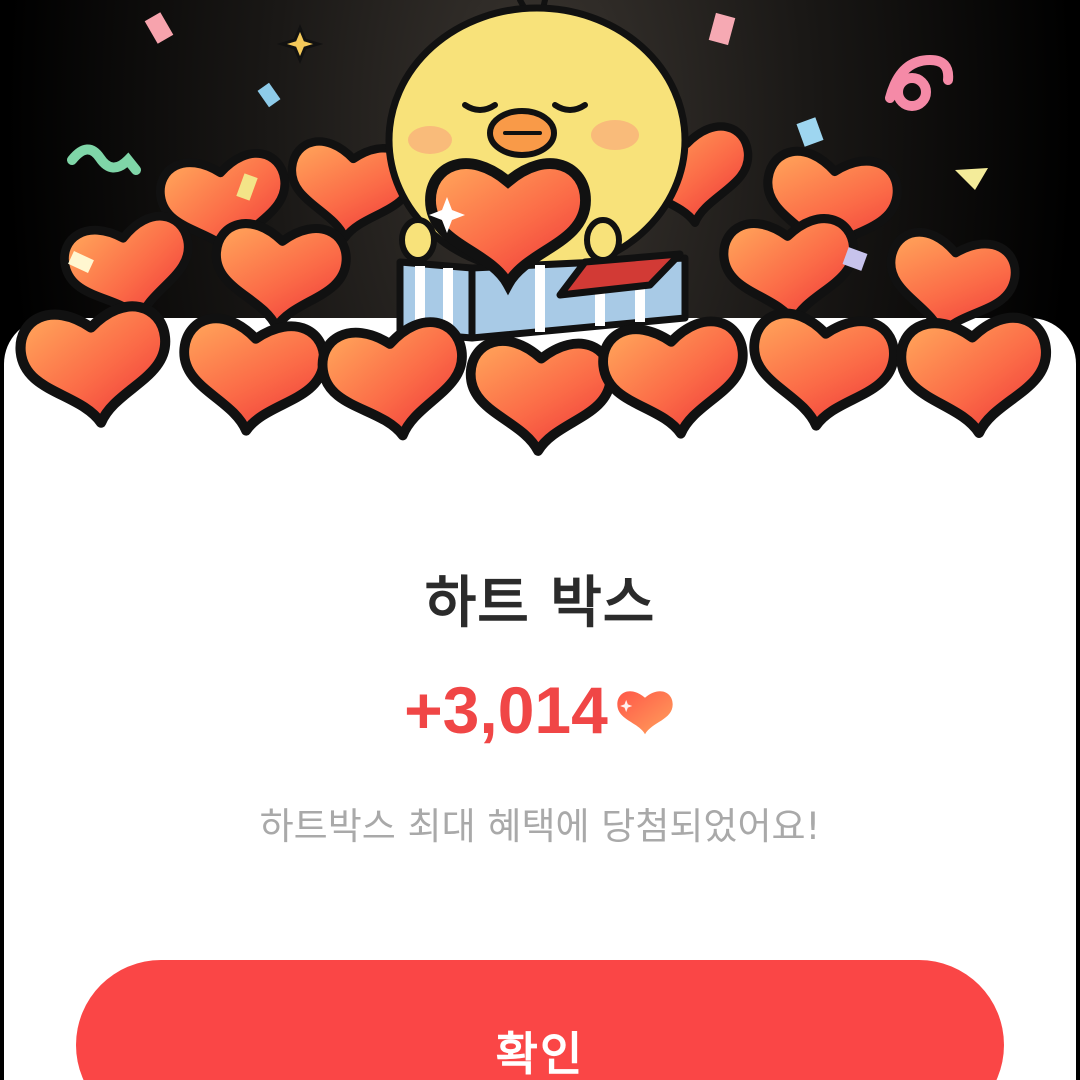 The height and width of the screenshot is (1080, 1080). Describe the element at coordinates (540, 1020) in the screenshot. I see `confirm-button: 확인` at that location.